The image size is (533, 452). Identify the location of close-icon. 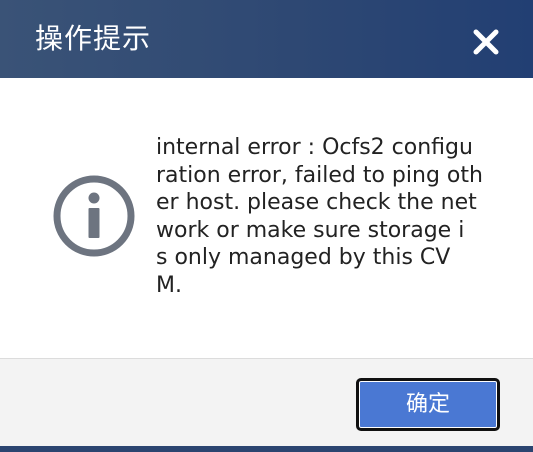
(486, 42).